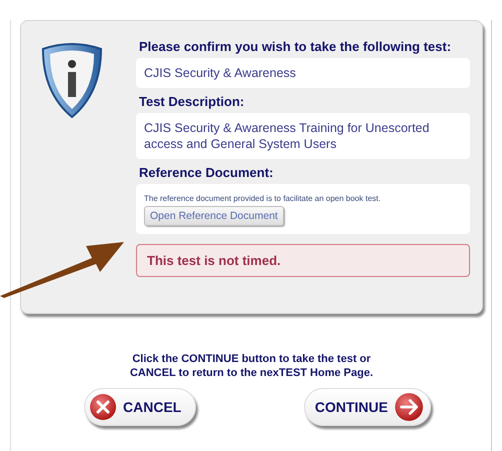 This screenshot has height=451, width=502. What do you see at coordinates (409, 407) in the screenshot?
I see `arrow-right-icon` at bounding box center [409, 407].